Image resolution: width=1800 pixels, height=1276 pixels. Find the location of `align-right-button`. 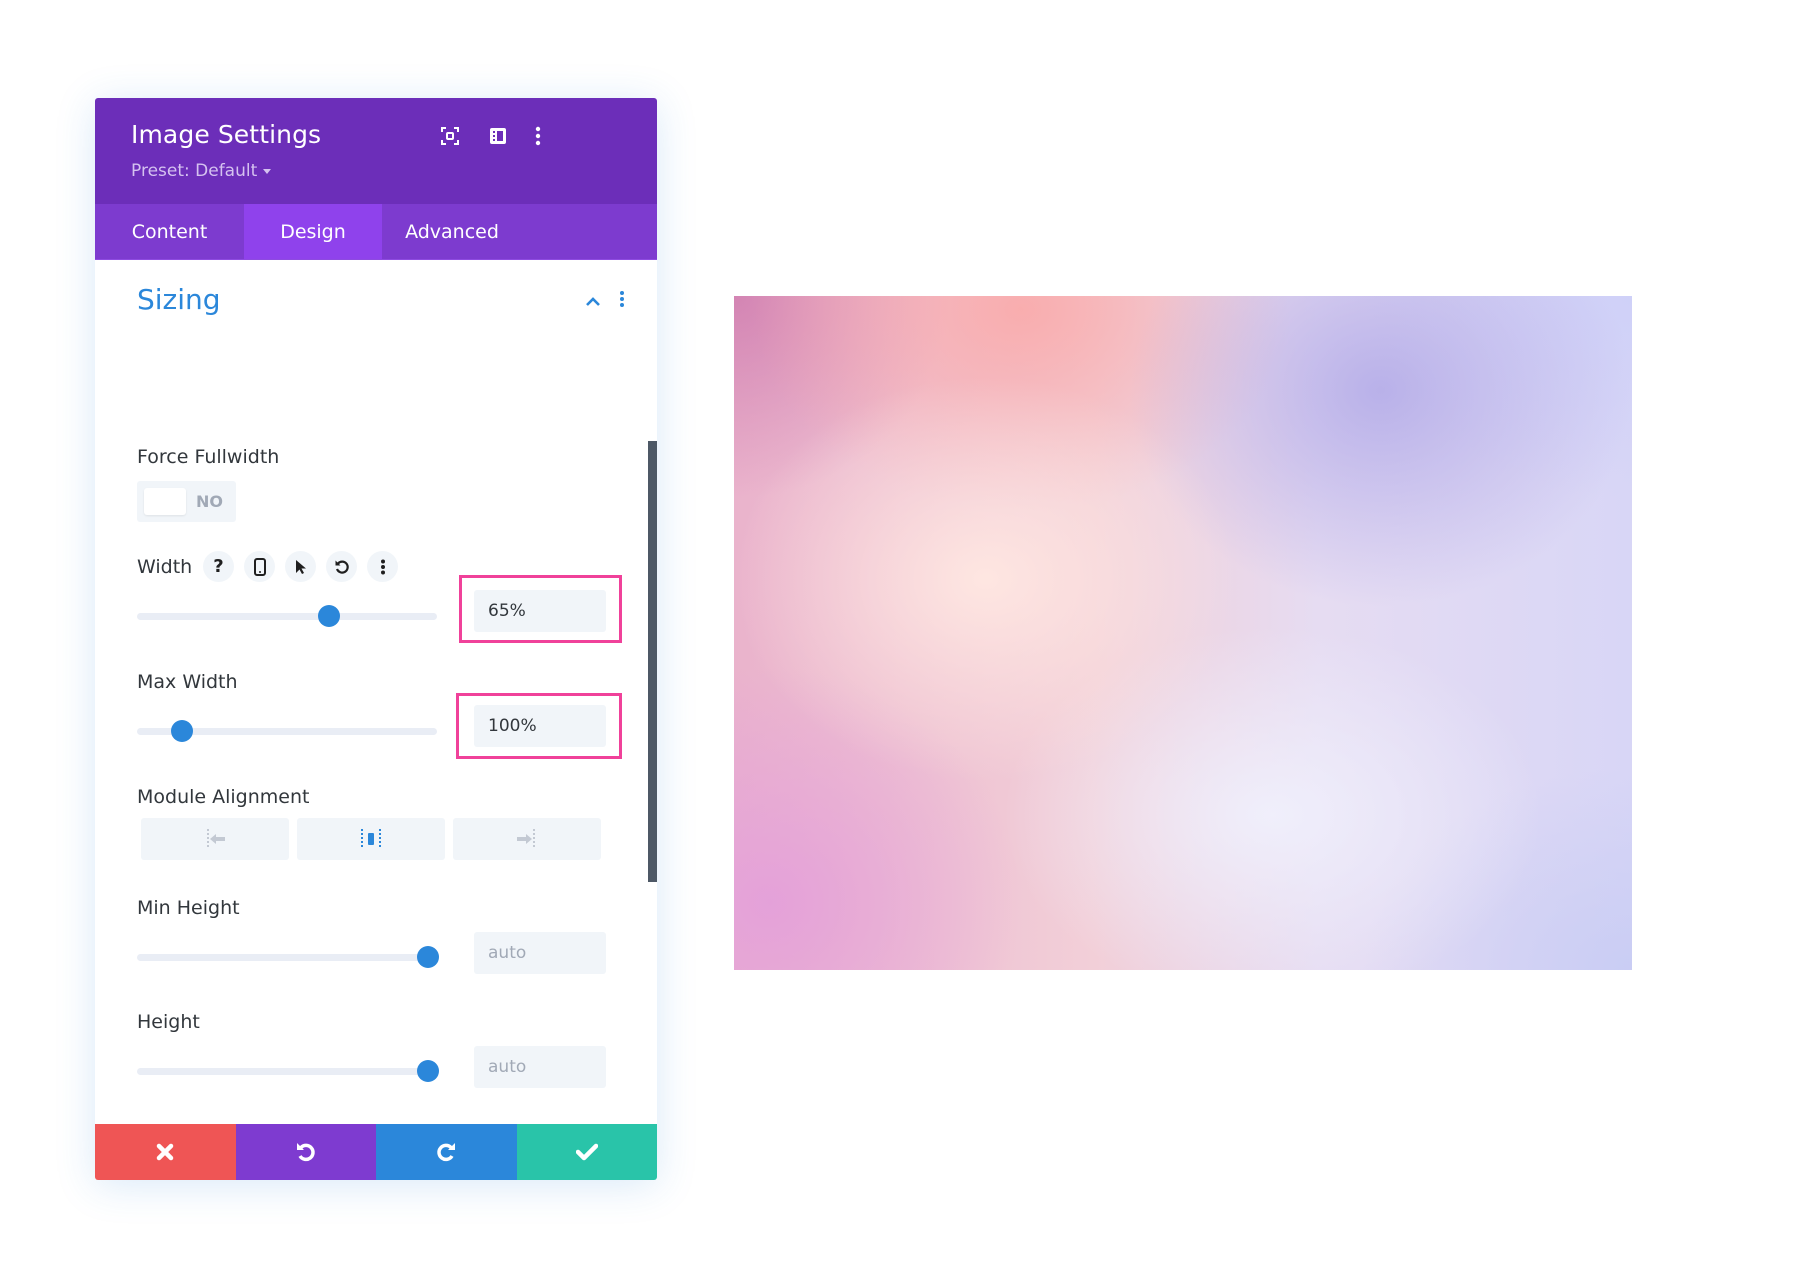

align-right-button is located at coordinates (527, 839).